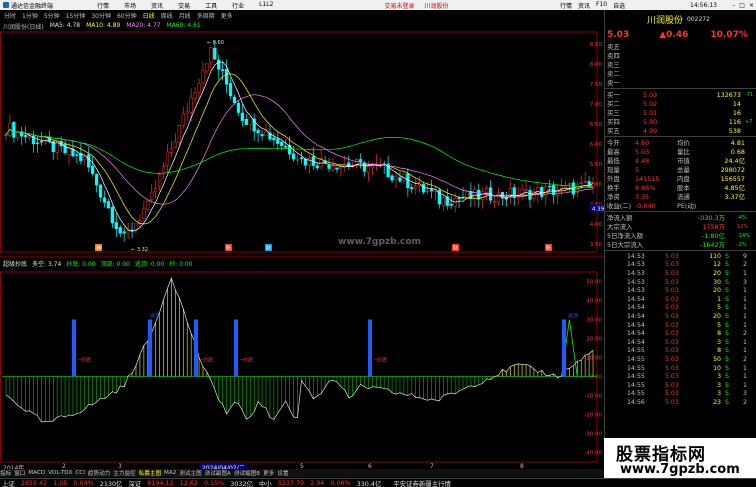 Image resolution: width=756 pixels, height=487 pixels. What do you see at coordinates (736, 103) in the screenshot?
I see `order-book-volume: 14` at bounding box center [736, 103].